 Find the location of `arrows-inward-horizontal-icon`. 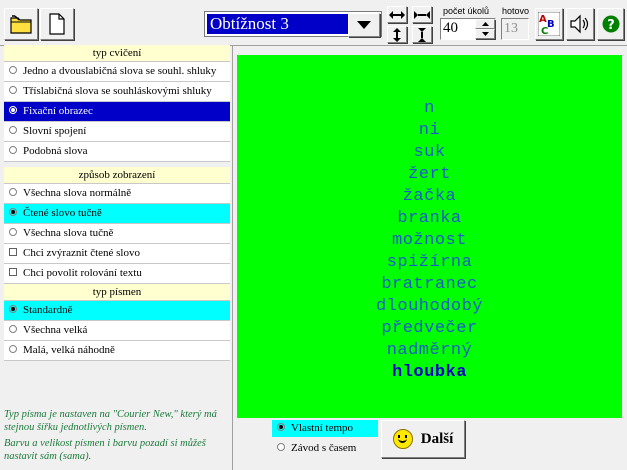

arrows-inward-horizontal-icon is located at coordinates (422, 14).